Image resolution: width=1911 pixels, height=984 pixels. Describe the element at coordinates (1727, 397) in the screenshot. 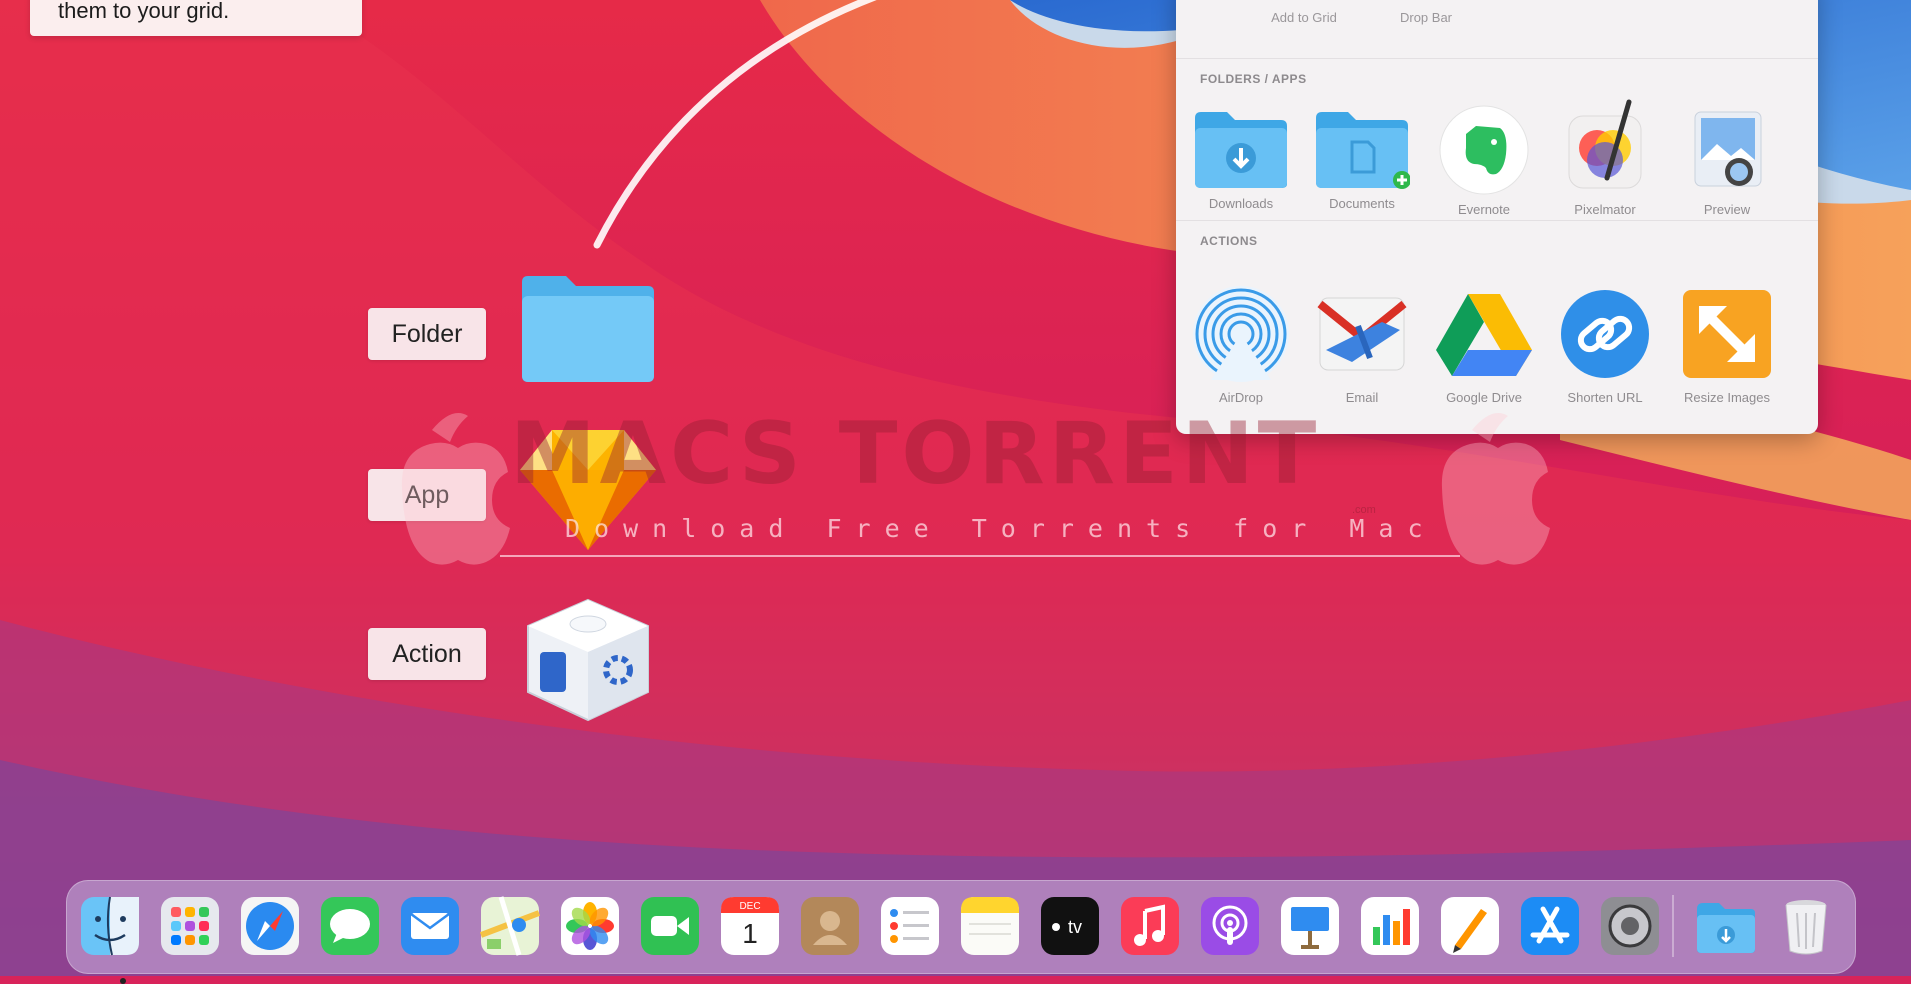

I see `resize-images-label: Resize Images` at that location.